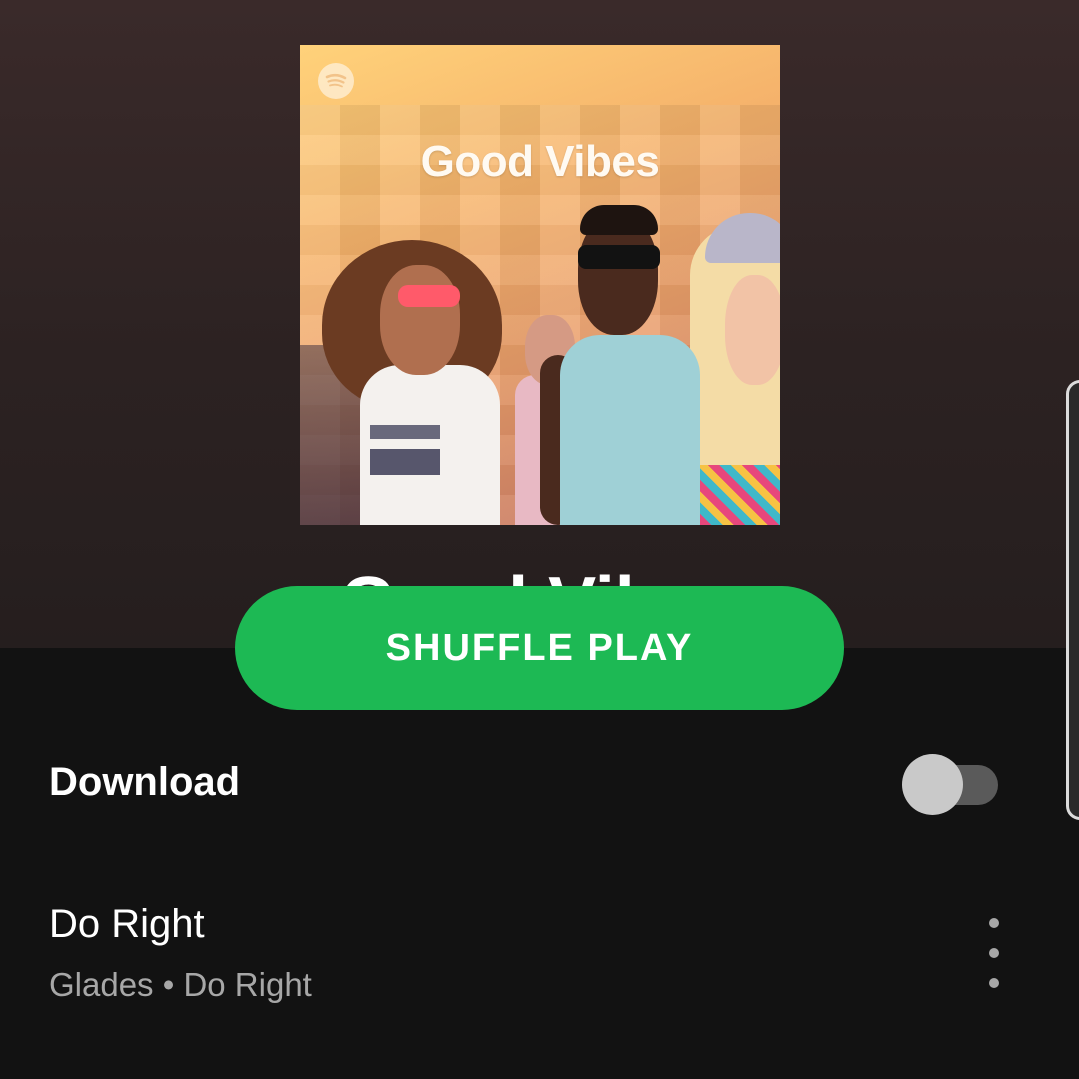  I want to click on scrollbar-handle, so click(1072, 600).